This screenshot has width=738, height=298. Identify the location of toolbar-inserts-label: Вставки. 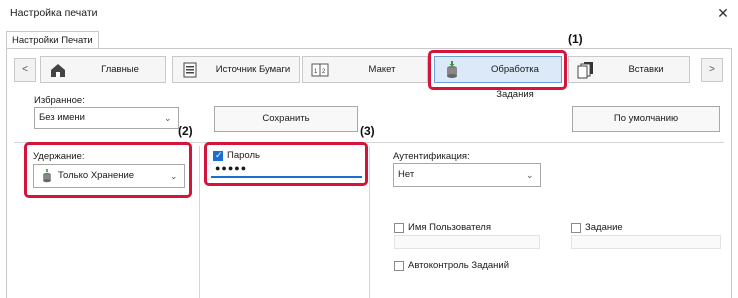
(646, 69).